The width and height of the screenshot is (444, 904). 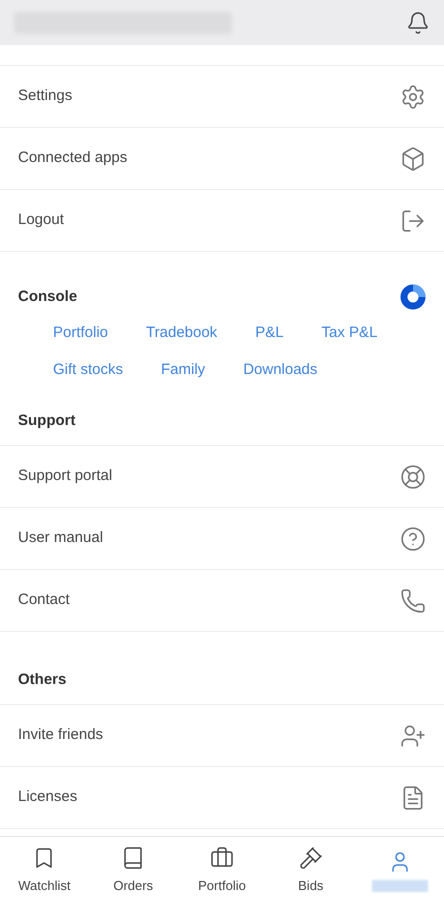 What do you see at coordinates (222, 221) in the screenshot?
I see `menu-item: Logout` at bounding box center [222, 221].